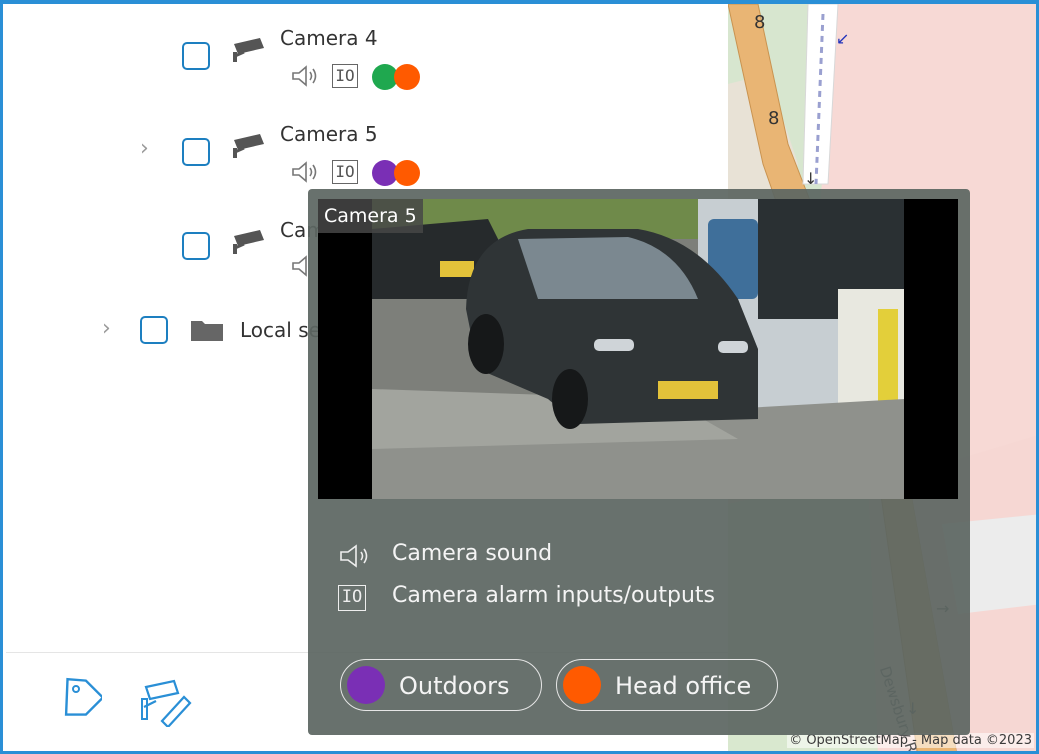 The image size is (1039, 754). Describe the element at coordinates (683, 686) in the screenshot. I see `tag-label: Head office` at that location.